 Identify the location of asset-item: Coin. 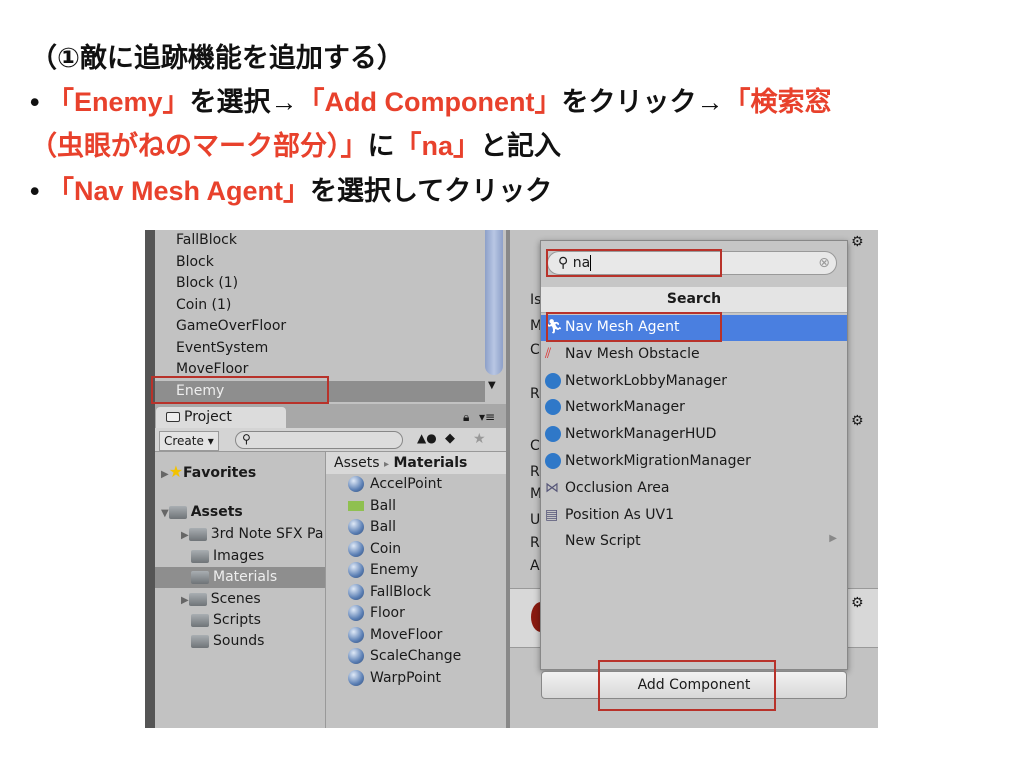
(375, 551).